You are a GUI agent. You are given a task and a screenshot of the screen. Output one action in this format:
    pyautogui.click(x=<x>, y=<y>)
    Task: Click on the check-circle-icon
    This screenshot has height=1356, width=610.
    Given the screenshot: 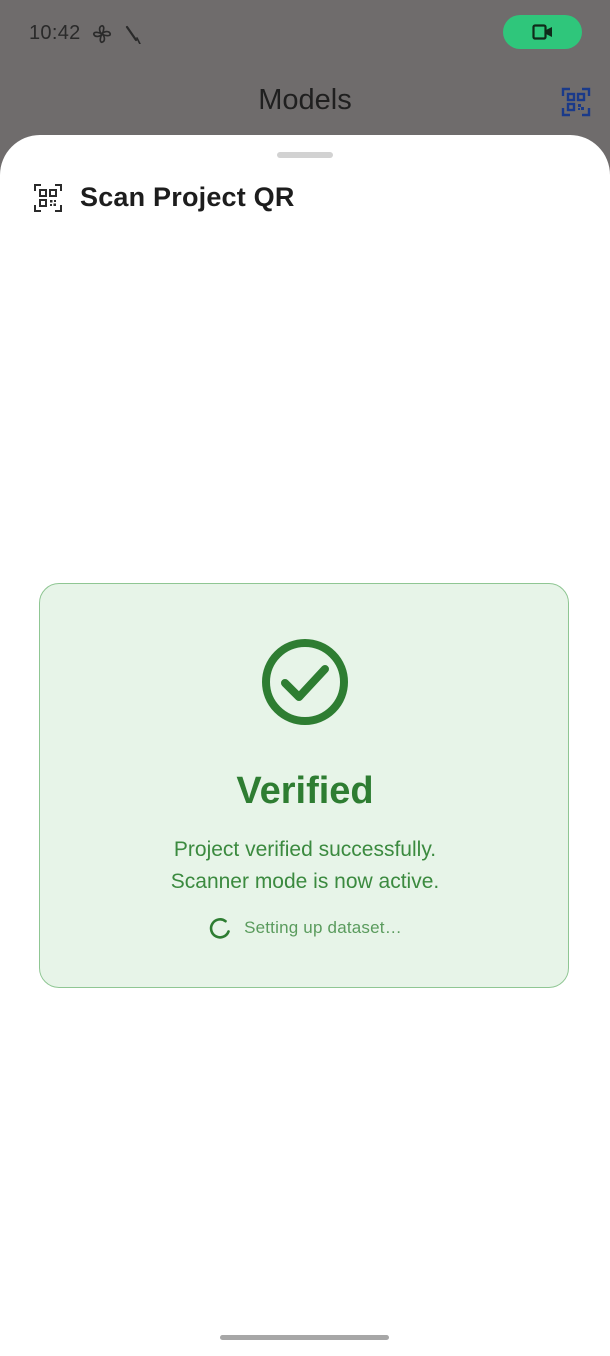 What is the action you would take?
    pyautogui.click(x=305, y=682)
    